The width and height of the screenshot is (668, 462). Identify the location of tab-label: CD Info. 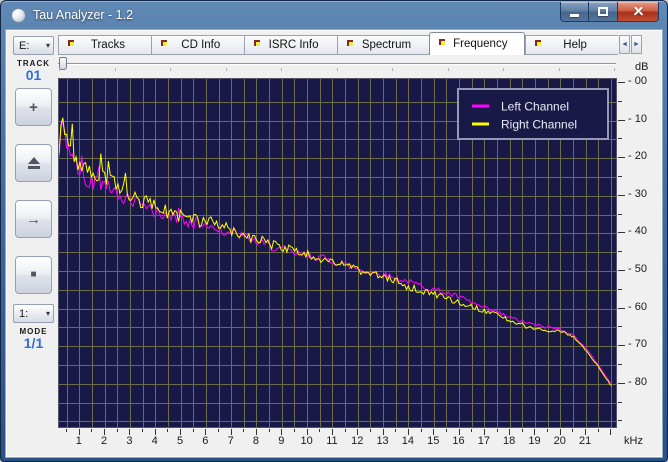
(201, 45).